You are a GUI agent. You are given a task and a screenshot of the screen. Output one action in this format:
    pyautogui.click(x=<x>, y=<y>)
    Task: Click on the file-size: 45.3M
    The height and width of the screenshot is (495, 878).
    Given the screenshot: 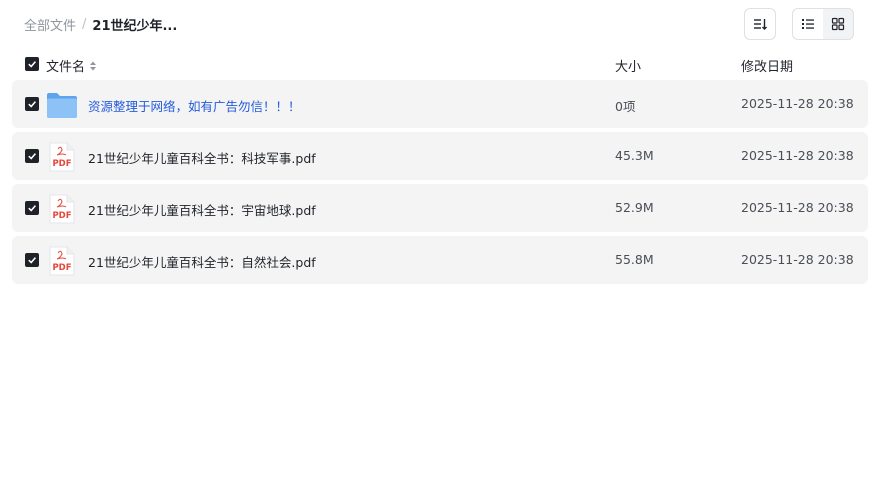 What is the action you would take?
    pyautogui.click(x=634, y=155)
    